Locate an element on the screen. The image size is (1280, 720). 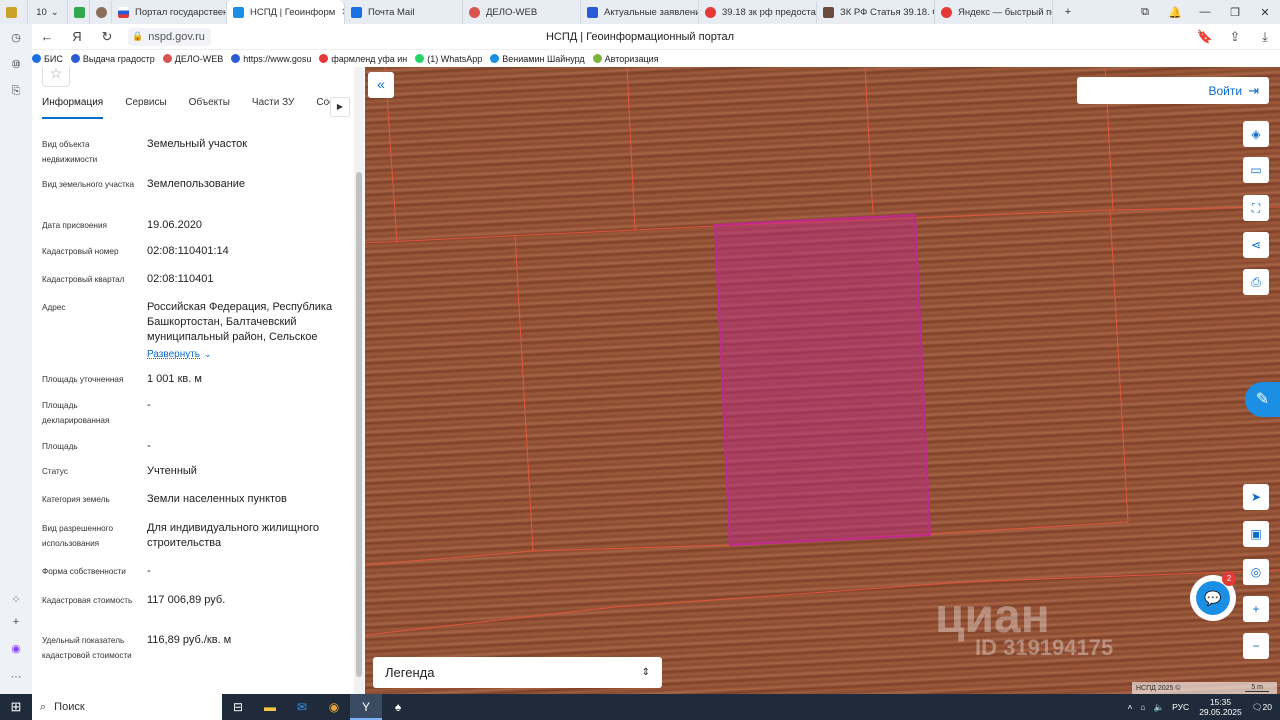
tabs-scroll-right-icon: ▶ is located at coordinates (340, 107).